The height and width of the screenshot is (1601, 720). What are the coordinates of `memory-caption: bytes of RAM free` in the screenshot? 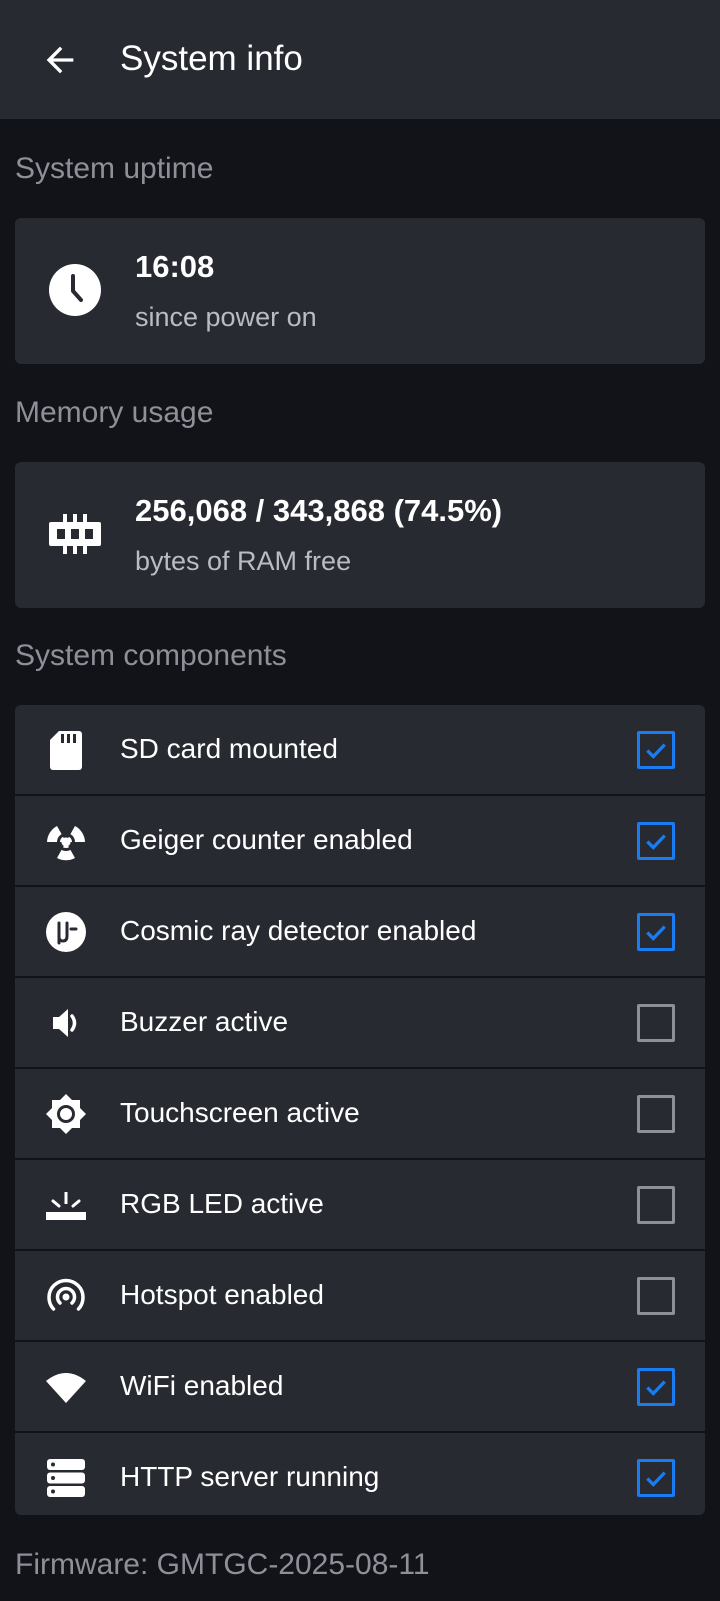 It's located at (243, 561).